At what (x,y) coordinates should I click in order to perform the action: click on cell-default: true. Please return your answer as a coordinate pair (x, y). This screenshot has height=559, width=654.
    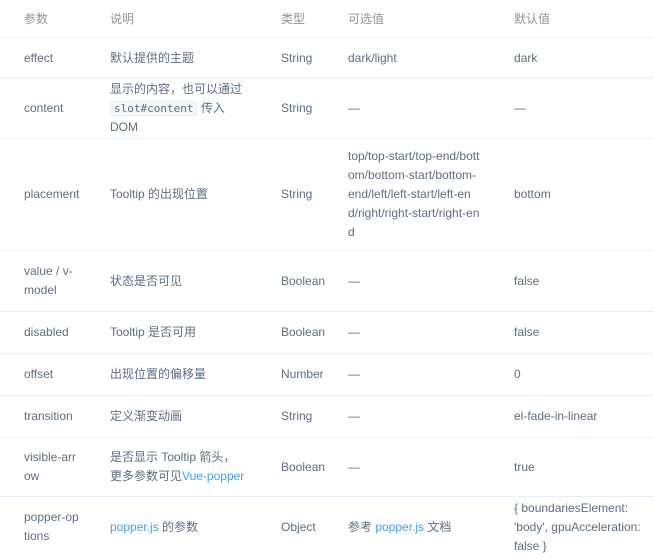
    Looking at the image, I should click on (572, 467).